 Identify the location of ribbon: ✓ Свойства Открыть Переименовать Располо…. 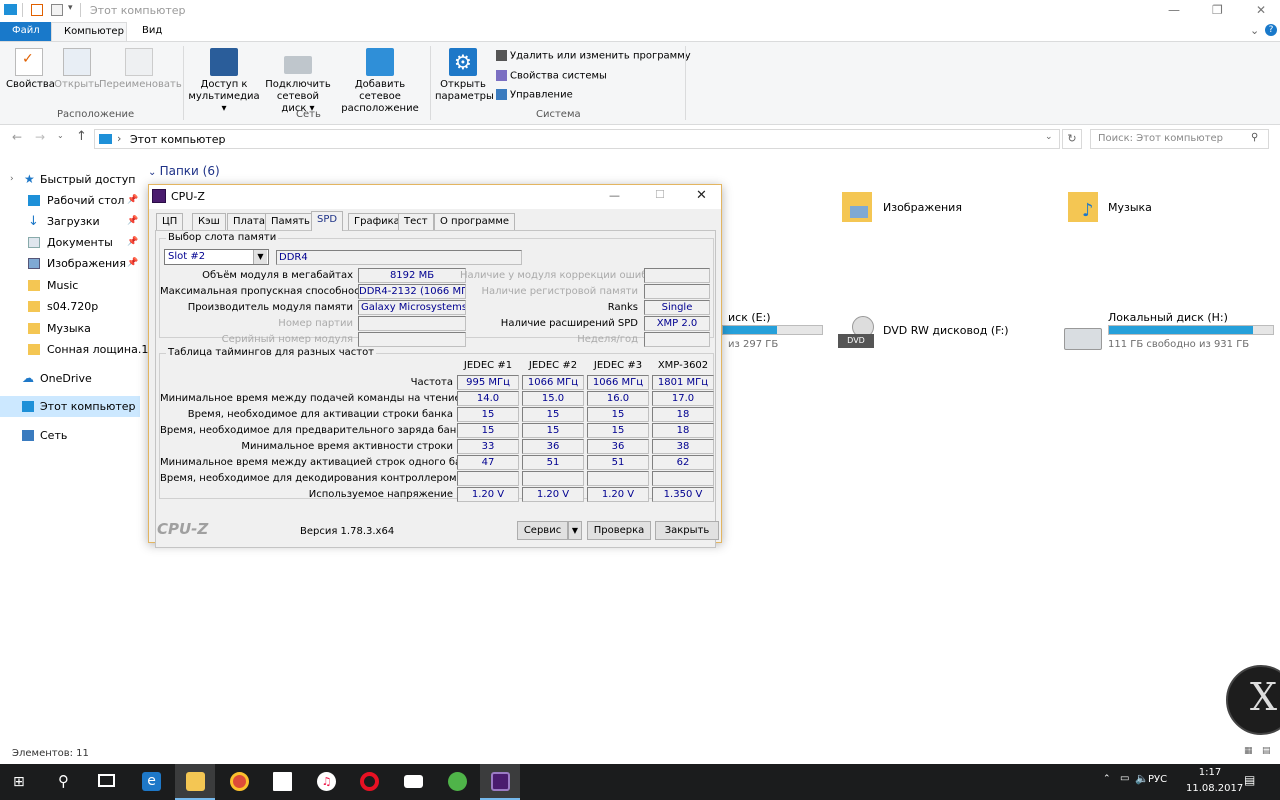
(640, 83).